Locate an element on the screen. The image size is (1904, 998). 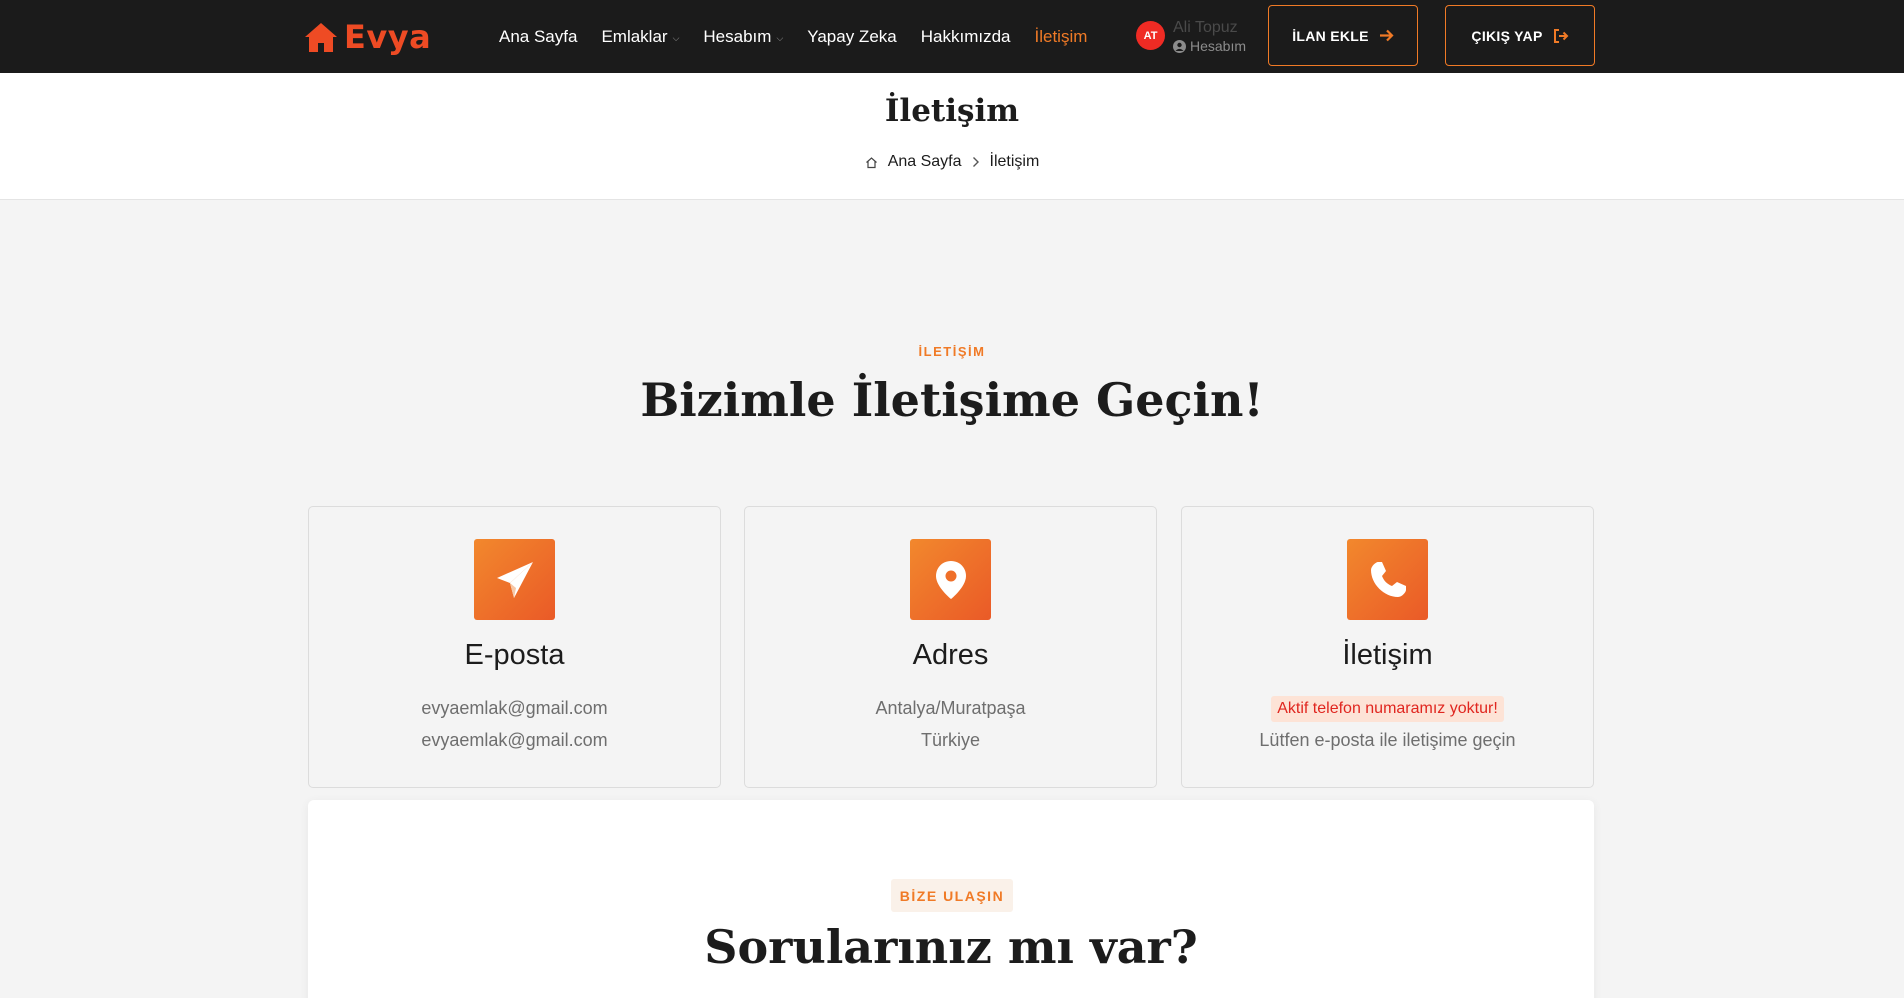
section-eyebrow: İLETİŞİM is located at coordinates (952, 351).